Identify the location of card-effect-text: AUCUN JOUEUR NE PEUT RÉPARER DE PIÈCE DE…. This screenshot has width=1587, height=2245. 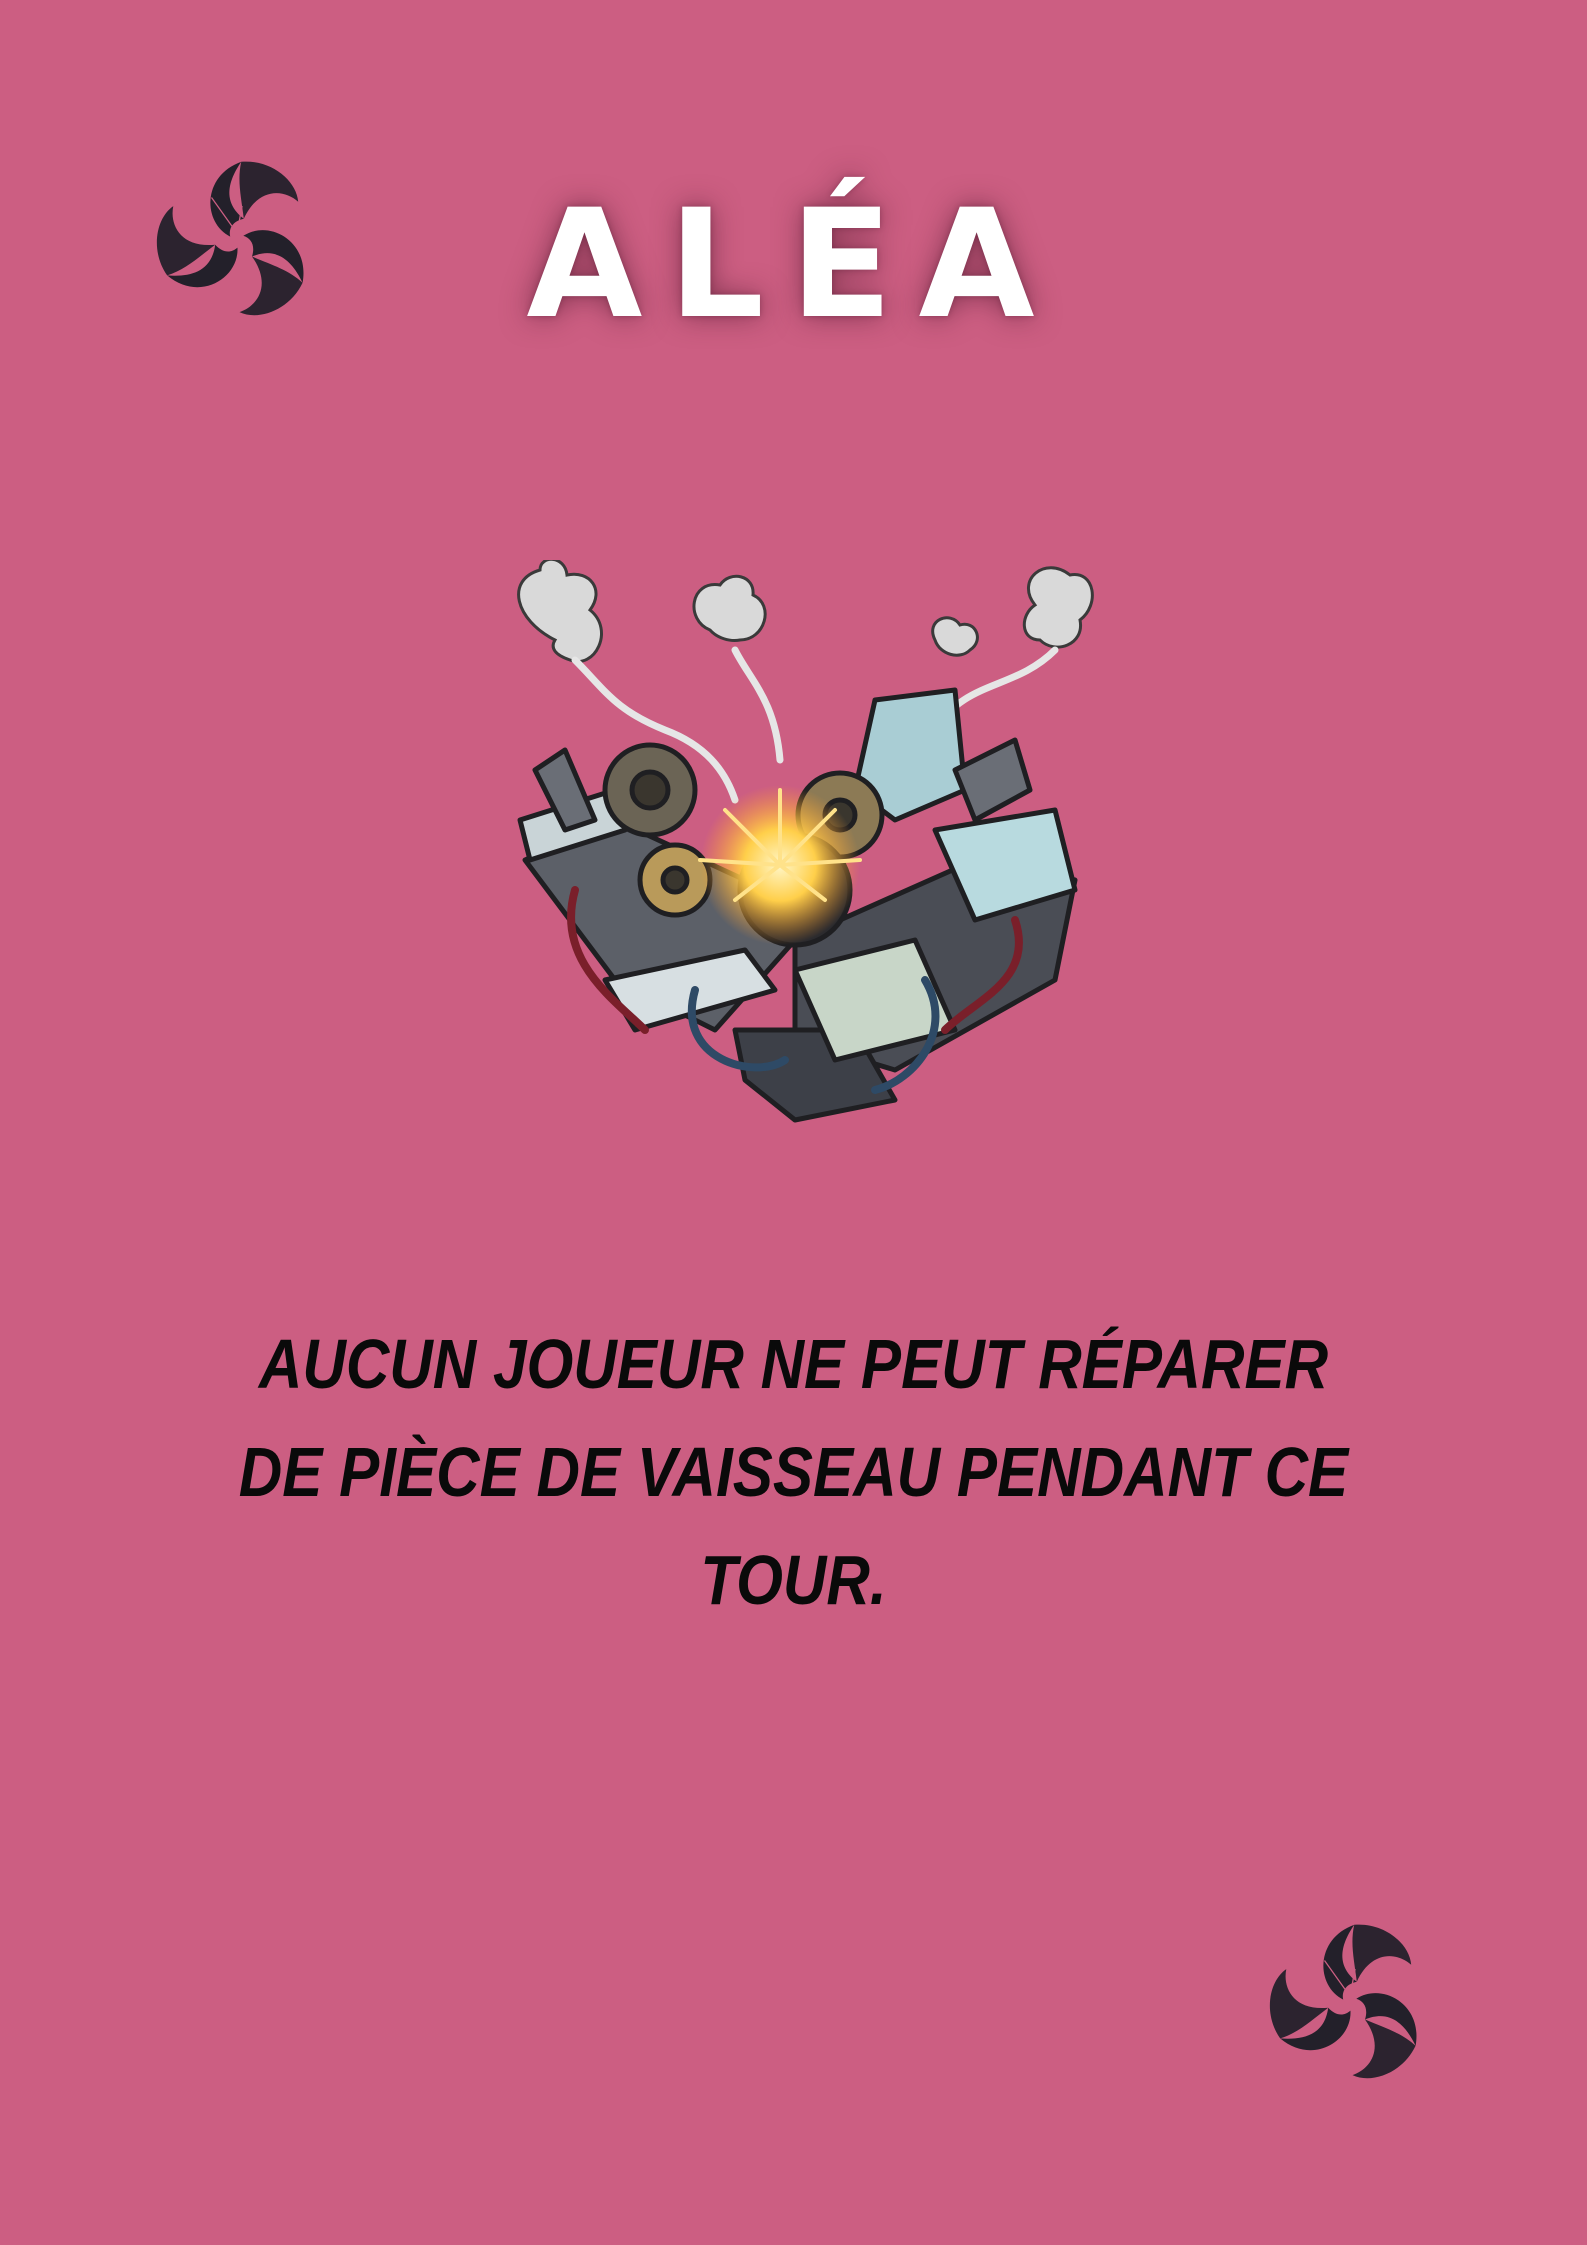
(793, 1472).